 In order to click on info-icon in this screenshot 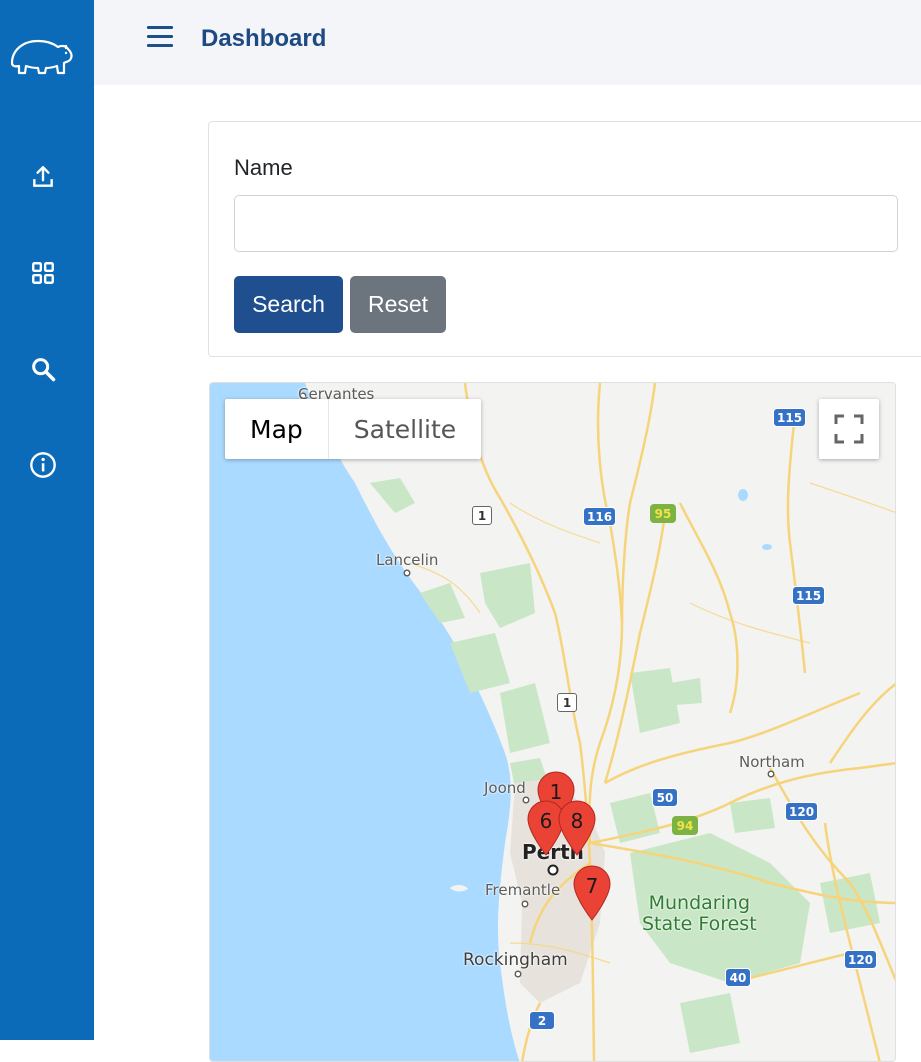, I will do `click(43, 465)`.